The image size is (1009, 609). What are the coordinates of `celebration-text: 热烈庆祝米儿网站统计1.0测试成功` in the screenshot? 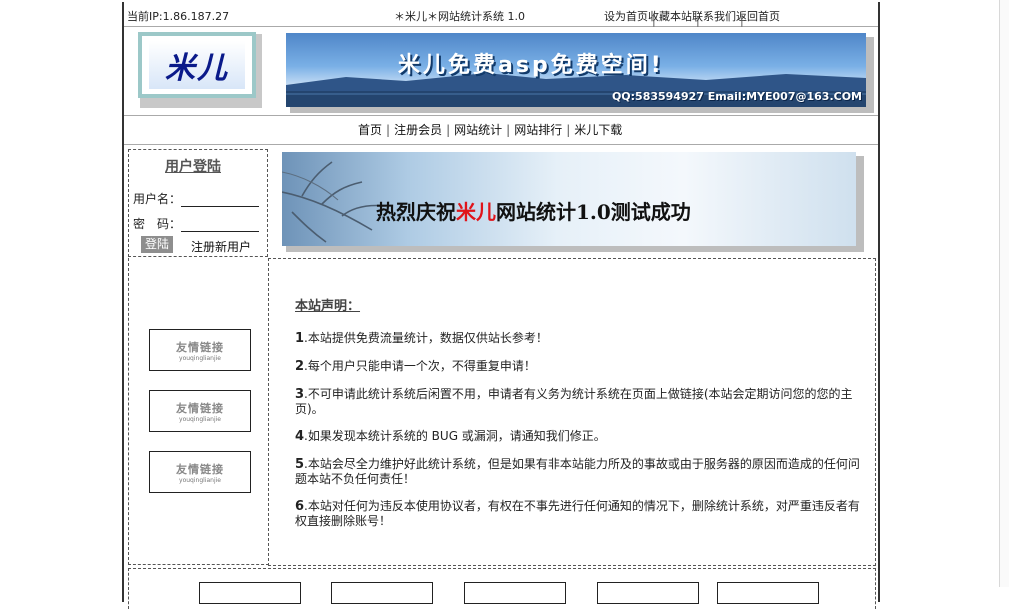 It's located at (533, 210).